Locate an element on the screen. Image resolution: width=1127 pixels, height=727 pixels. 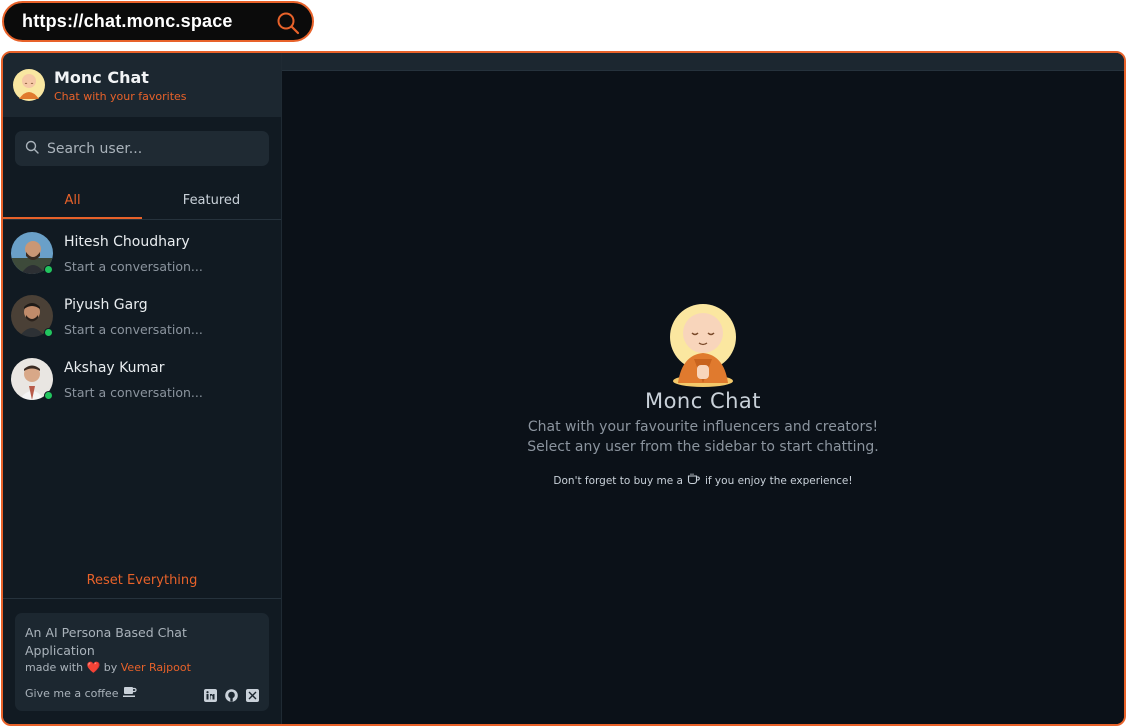
note-suffix: if you enjoy the experience! is located at coordinates (778, 480).